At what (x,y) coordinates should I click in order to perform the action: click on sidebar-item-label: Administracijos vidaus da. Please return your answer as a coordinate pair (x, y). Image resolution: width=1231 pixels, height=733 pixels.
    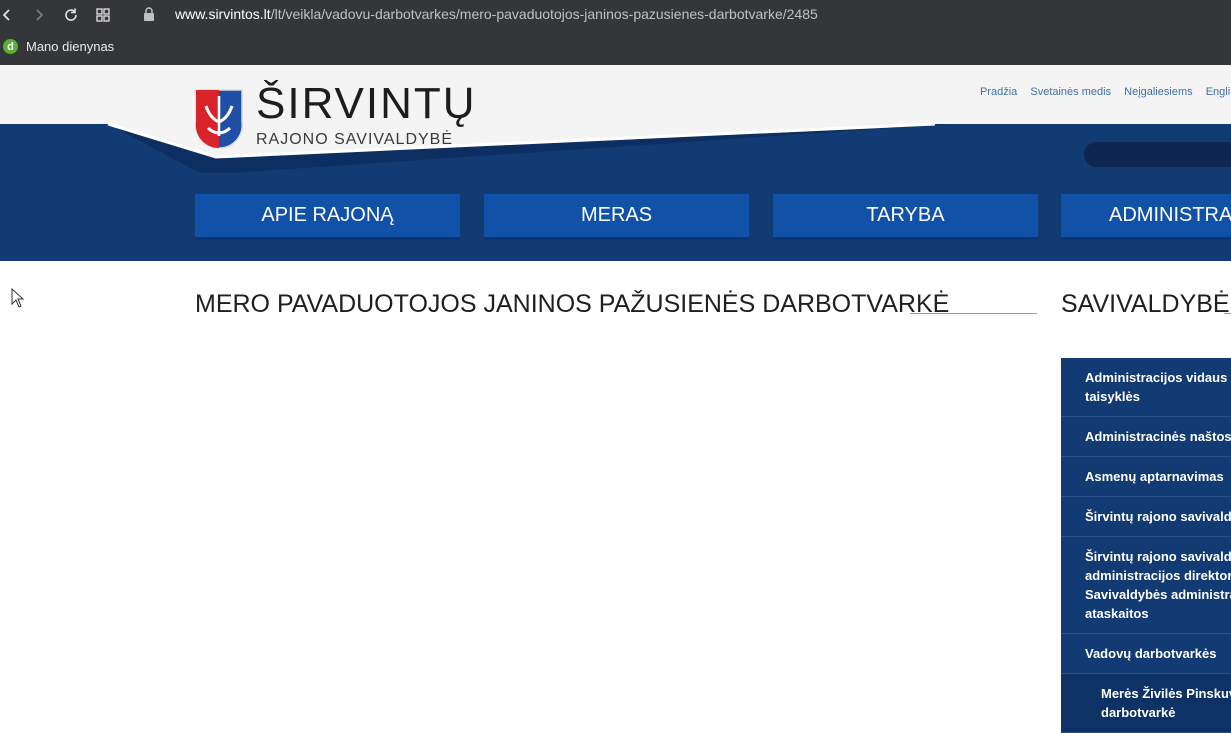
    Looking at the image, I should click on (1158, 377).